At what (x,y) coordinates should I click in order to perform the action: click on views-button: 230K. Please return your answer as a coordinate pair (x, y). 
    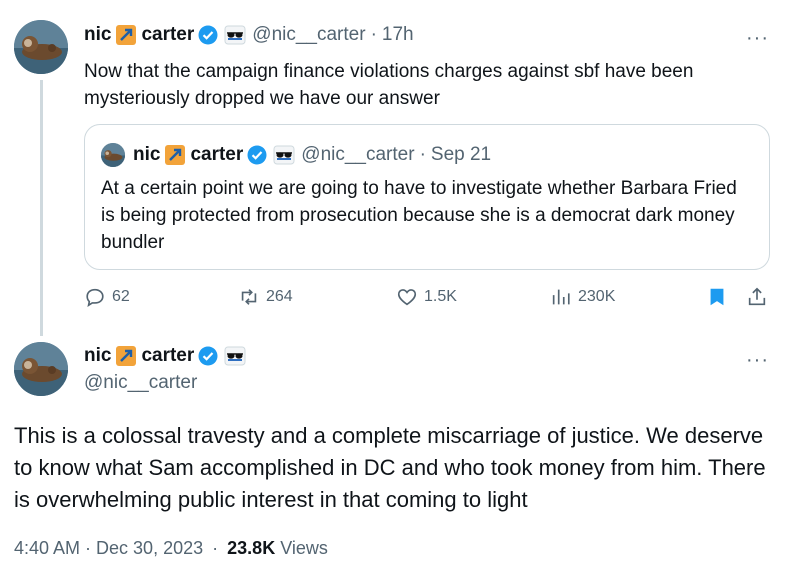
    Looking at the image, I should click on (582, 297).